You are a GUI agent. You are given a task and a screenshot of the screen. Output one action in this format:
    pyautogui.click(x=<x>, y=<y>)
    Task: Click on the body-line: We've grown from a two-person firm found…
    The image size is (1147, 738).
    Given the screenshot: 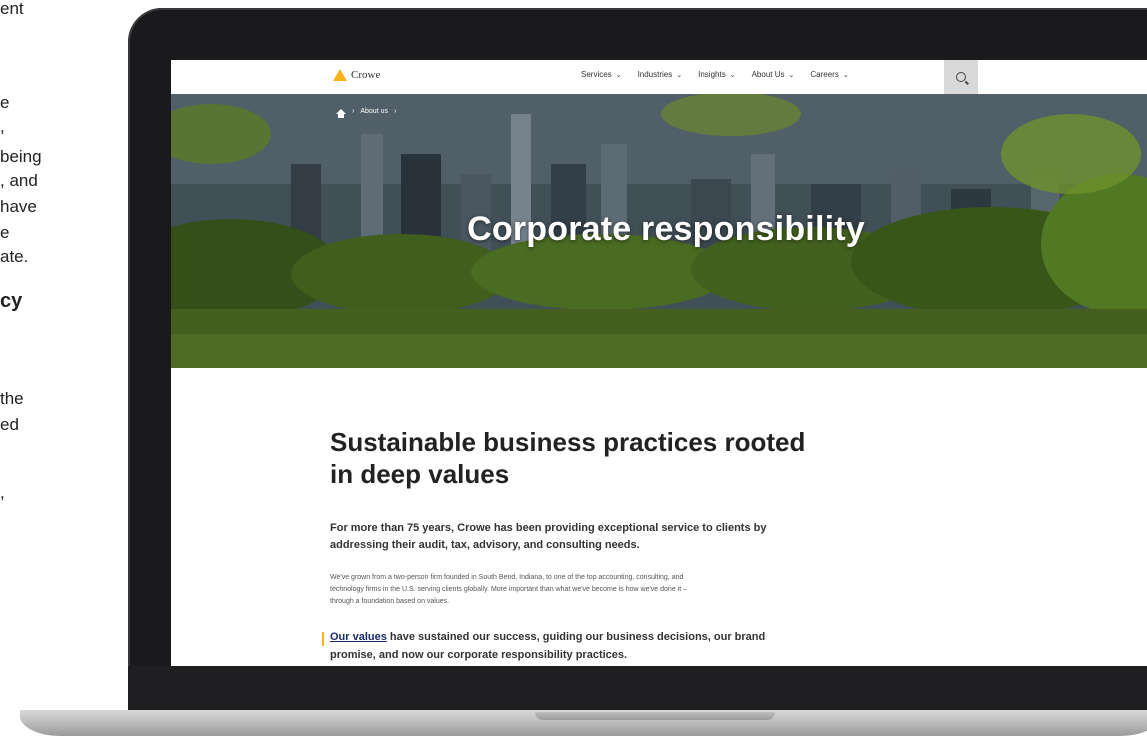 What is the action you would take?
    pyautogui.click(x=507, y=577)
    